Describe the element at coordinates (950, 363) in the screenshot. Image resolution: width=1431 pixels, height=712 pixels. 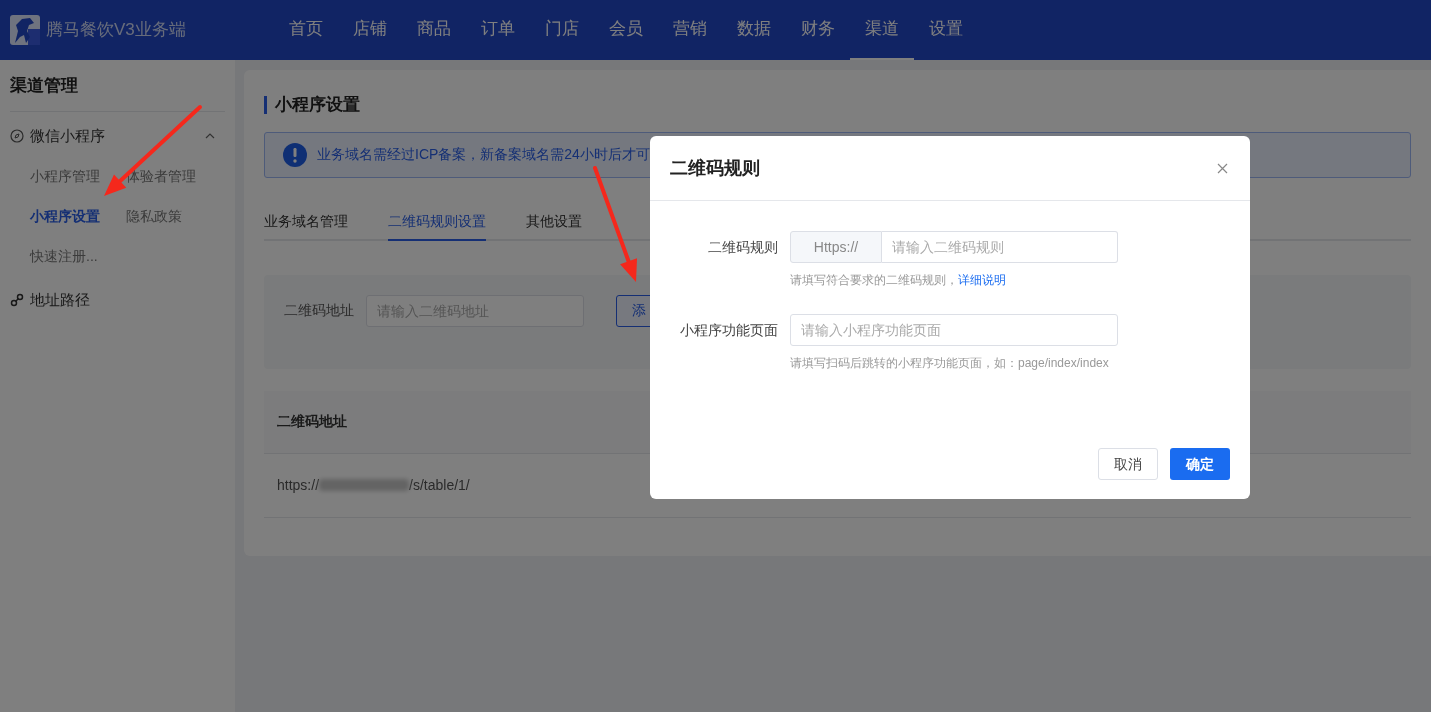
I see `field-hint: 请填写扫码后跳转的小程序功能页面，如：page/index/index` at that location.